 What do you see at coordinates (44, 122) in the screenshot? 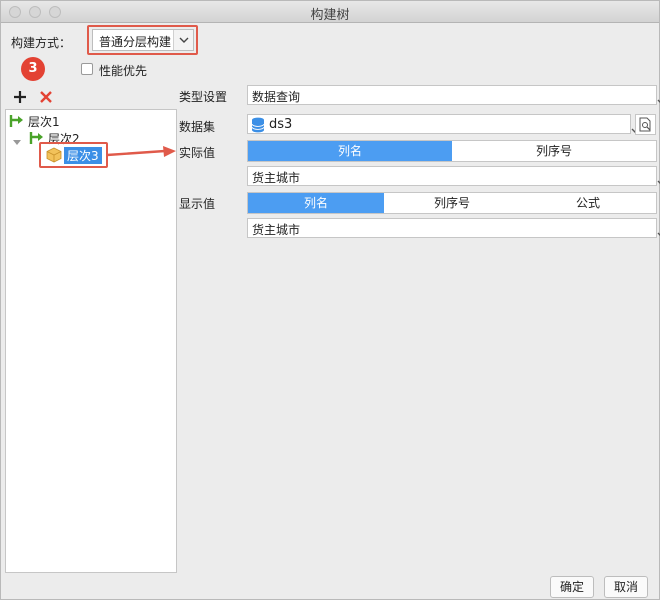
I see `tree-item-label: 层次1` at bounding box center [44, 122].